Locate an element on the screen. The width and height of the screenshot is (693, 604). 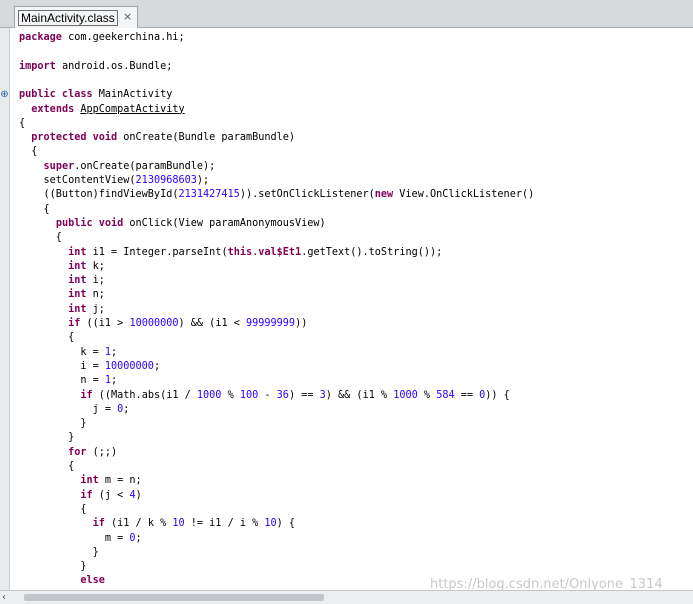
code-token: parseInt is located at coordinates (197, 252).